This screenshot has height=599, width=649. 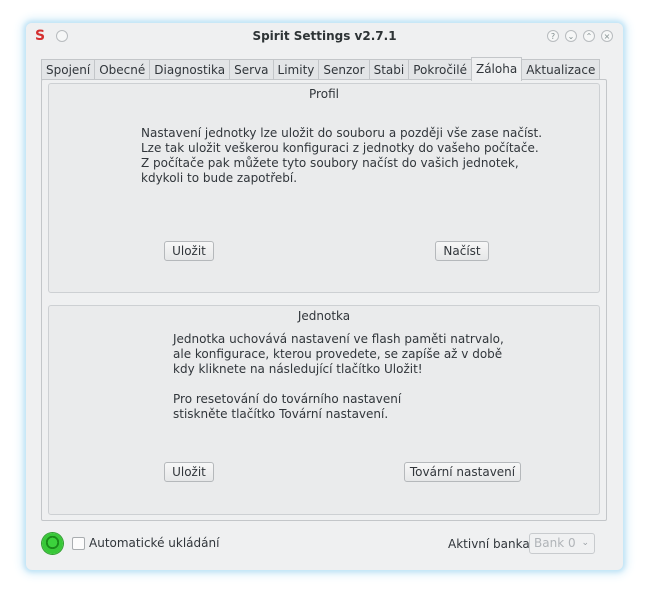 I want to click on close-icon: ×, so click(x=607, y=36).